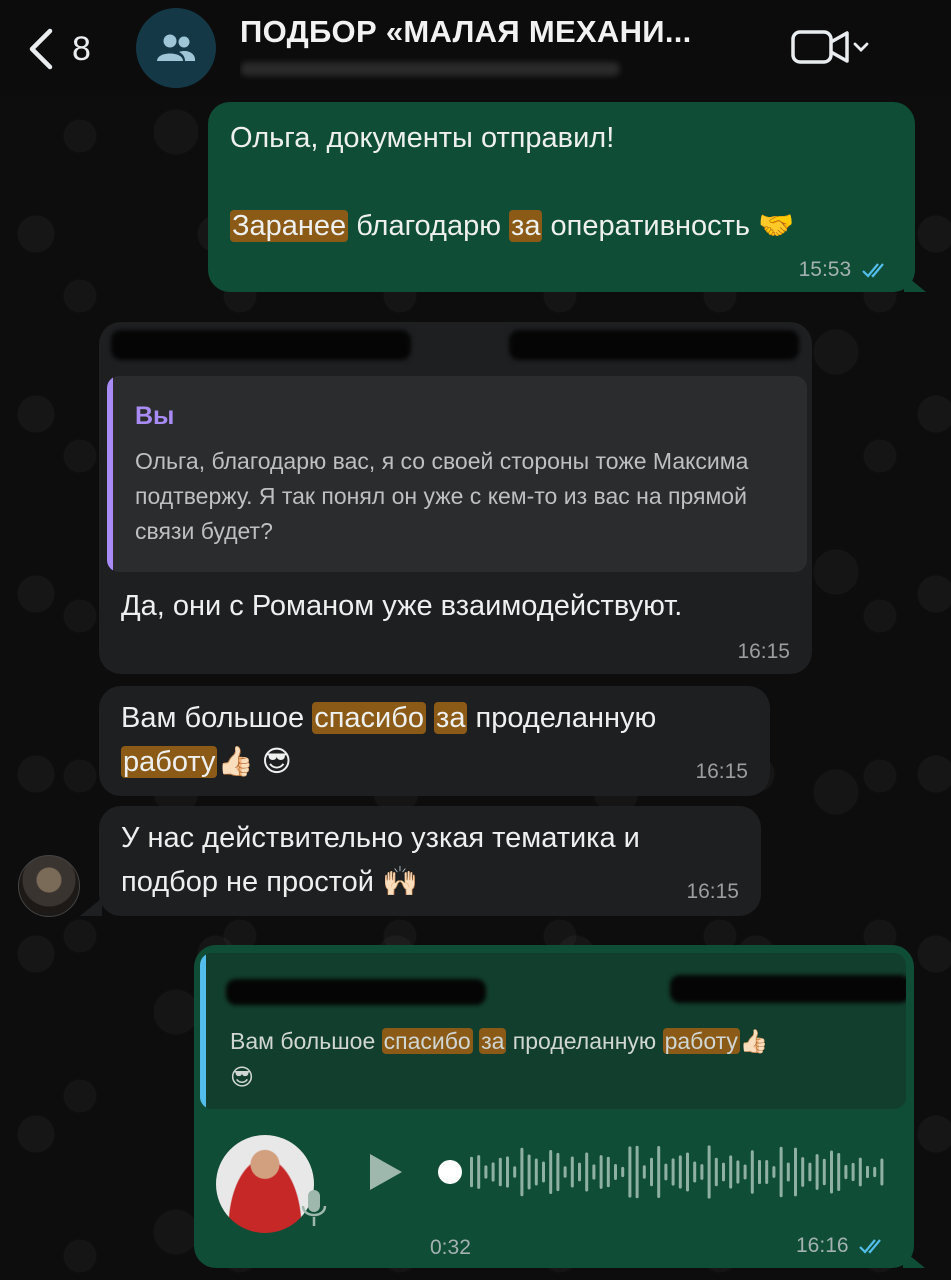  I want to click on video-call-icon, so click(820, 47).